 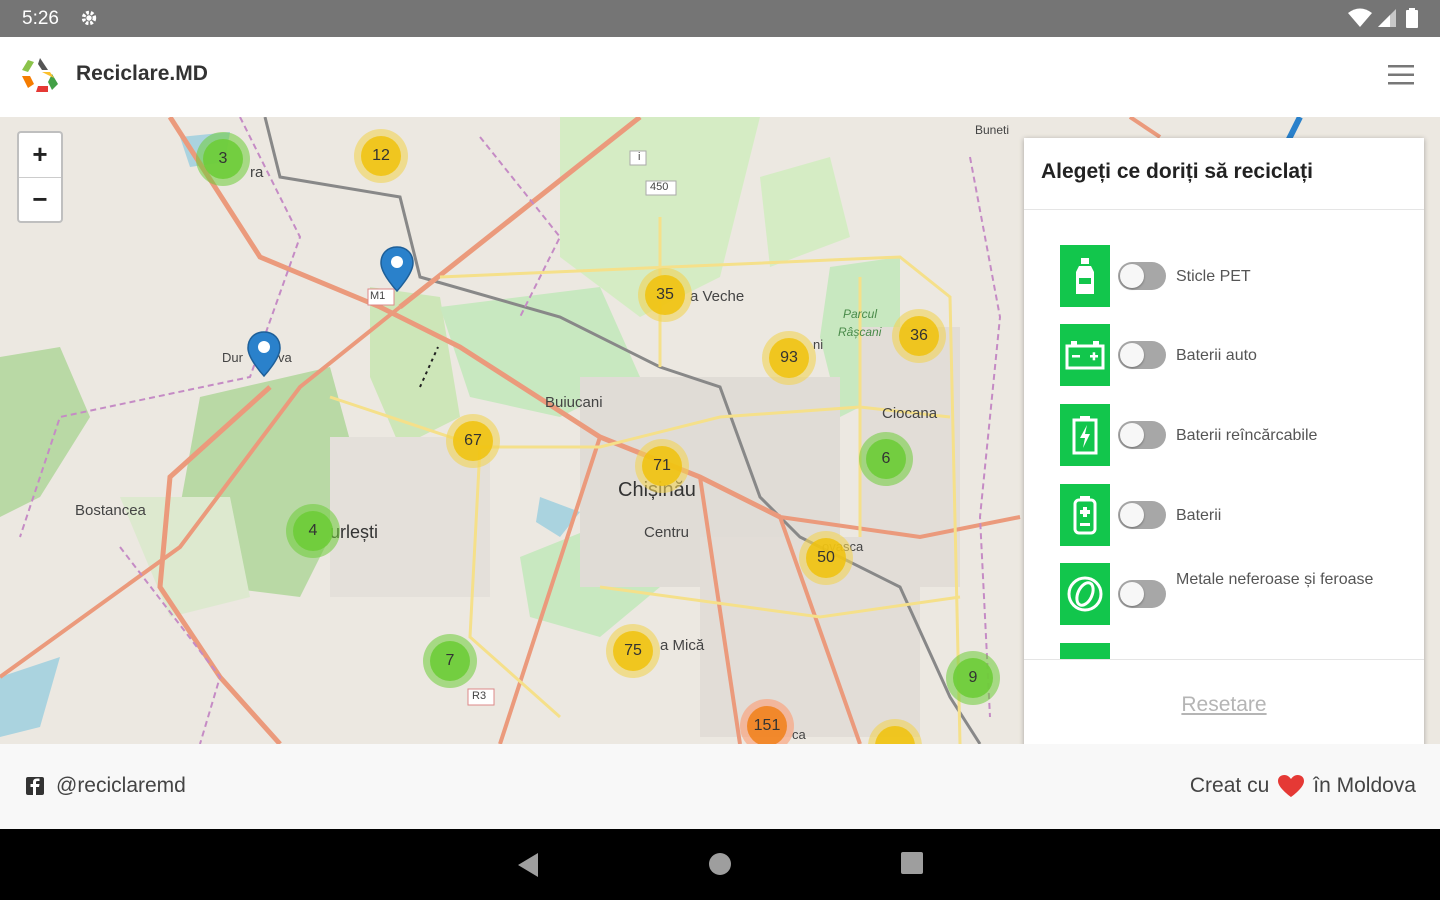 What do you see at coordinates (910, 413) in the screenshot?
I see `map-label-ciocana: Ciocana` at bounding box center [910, 413].